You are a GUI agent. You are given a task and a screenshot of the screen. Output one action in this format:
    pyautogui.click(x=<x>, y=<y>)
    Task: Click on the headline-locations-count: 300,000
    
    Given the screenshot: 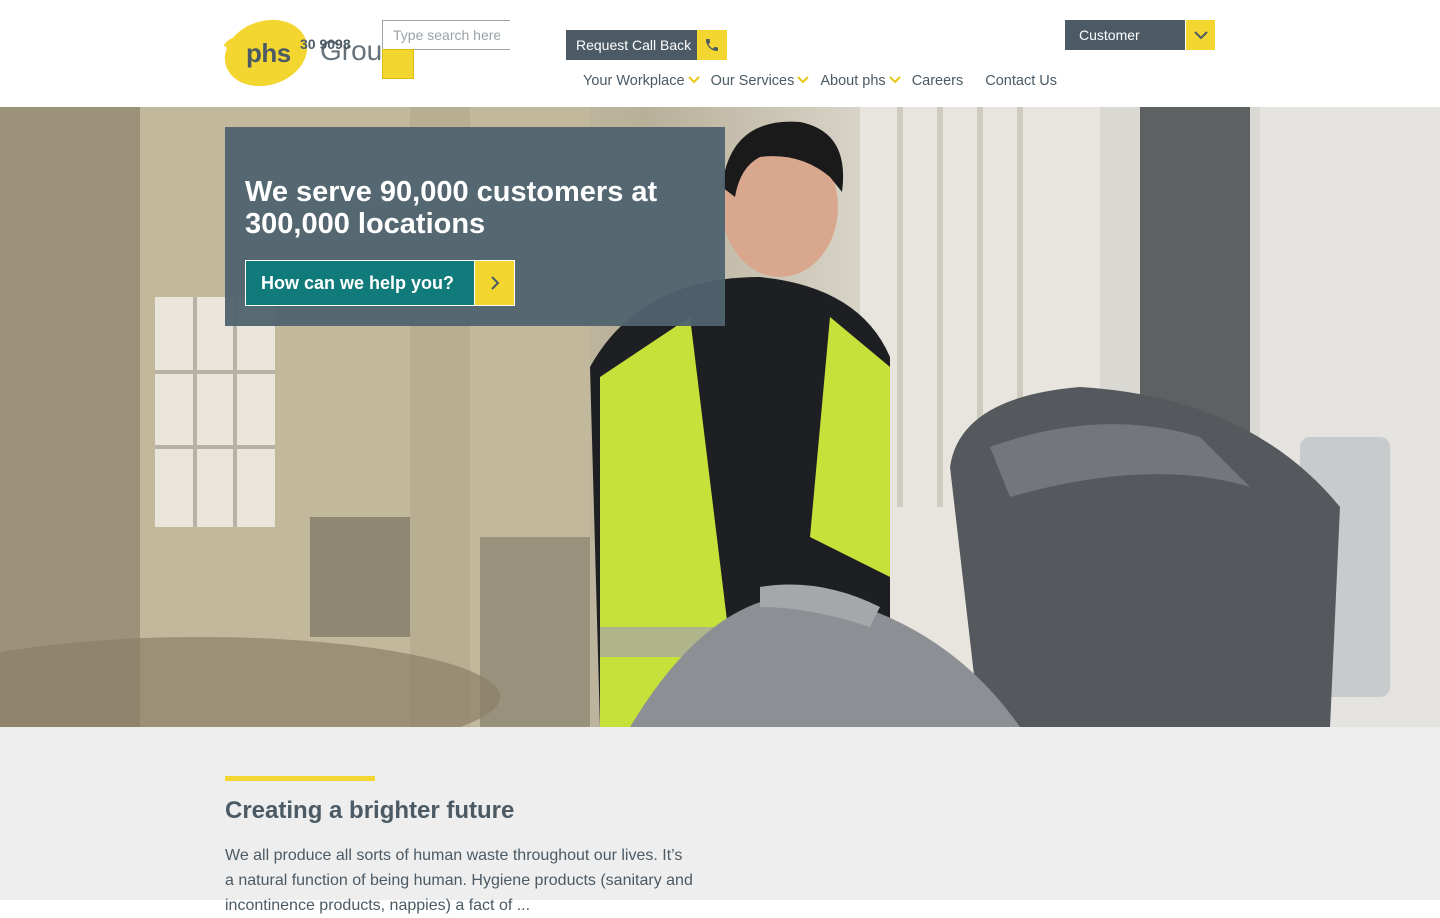 What is the action you would take?
    pyautogui.click(x=297, y=224)
    